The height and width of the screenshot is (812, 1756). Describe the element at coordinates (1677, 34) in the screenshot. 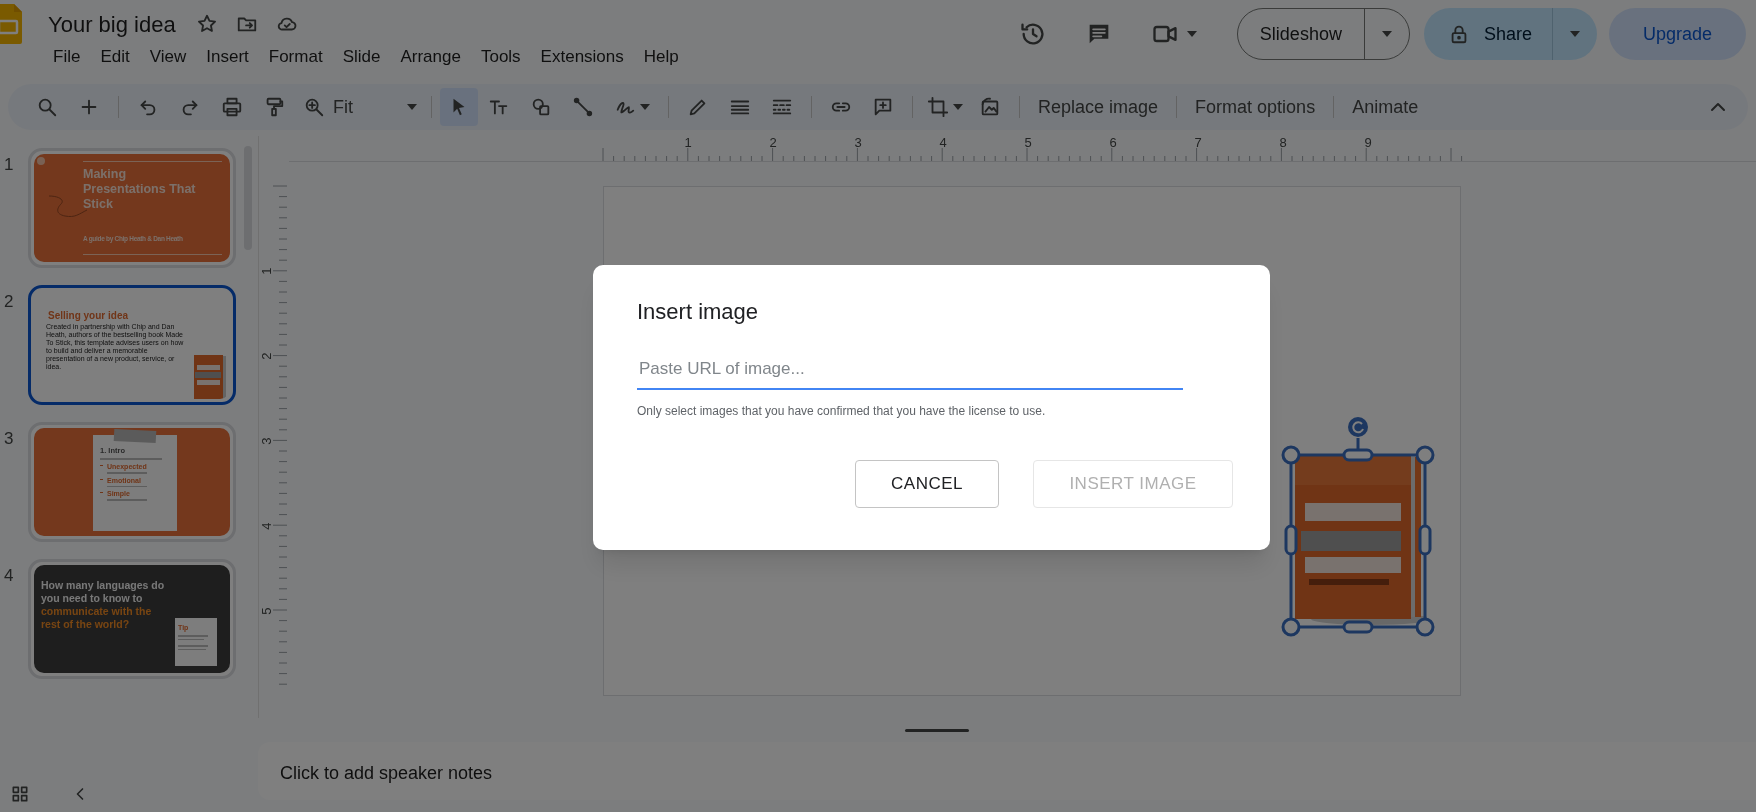

I see `upgrade-button: Upgrade` at that location.